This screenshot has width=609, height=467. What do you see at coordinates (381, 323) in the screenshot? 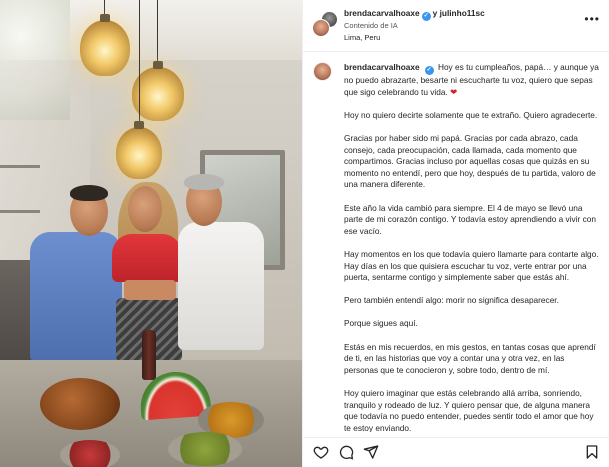
I see `caption-paragraph: Porque sigues aquí.` at bounding box center [381, 323].